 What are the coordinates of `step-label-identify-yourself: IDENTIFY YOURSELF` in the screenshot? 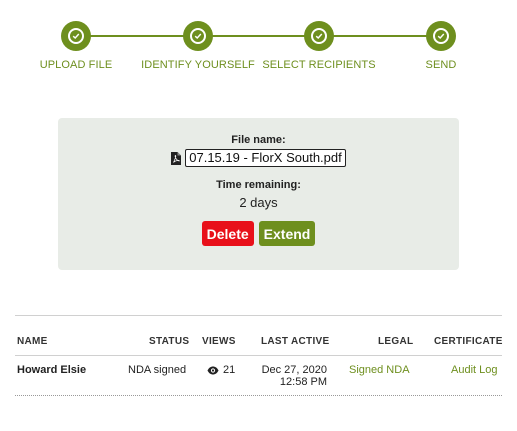 It's located at (198, 65).